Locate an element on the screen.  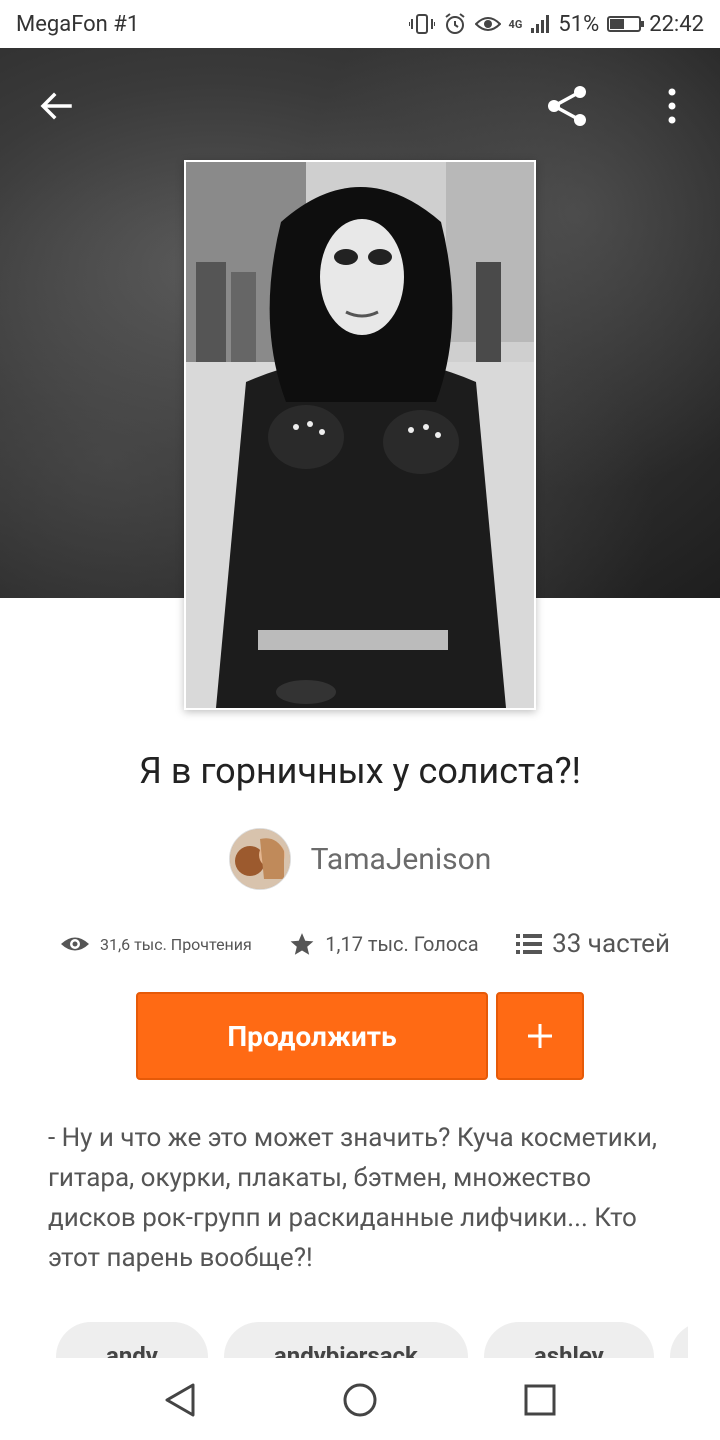
tag-chip: andybiersack is located at coordinates (345, 1340).